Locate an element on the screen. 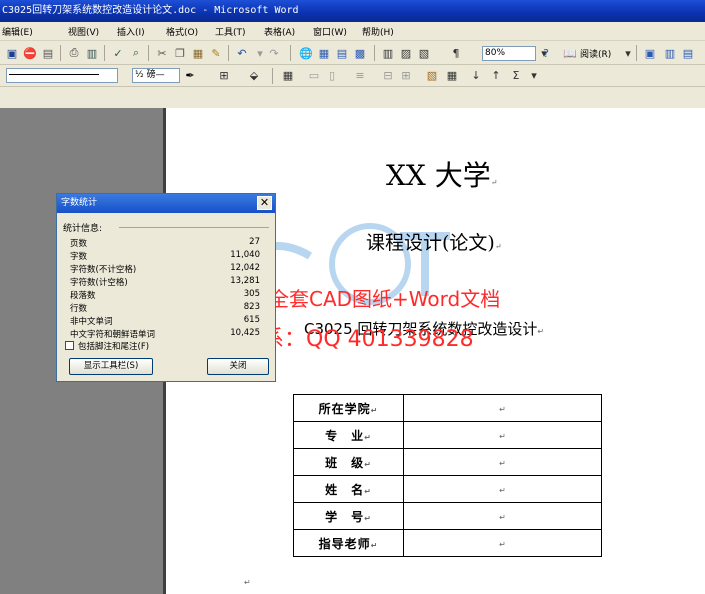 This screenshot has width=705, height=594. preview-icon: ▥ is located at coordinates (92, 53).